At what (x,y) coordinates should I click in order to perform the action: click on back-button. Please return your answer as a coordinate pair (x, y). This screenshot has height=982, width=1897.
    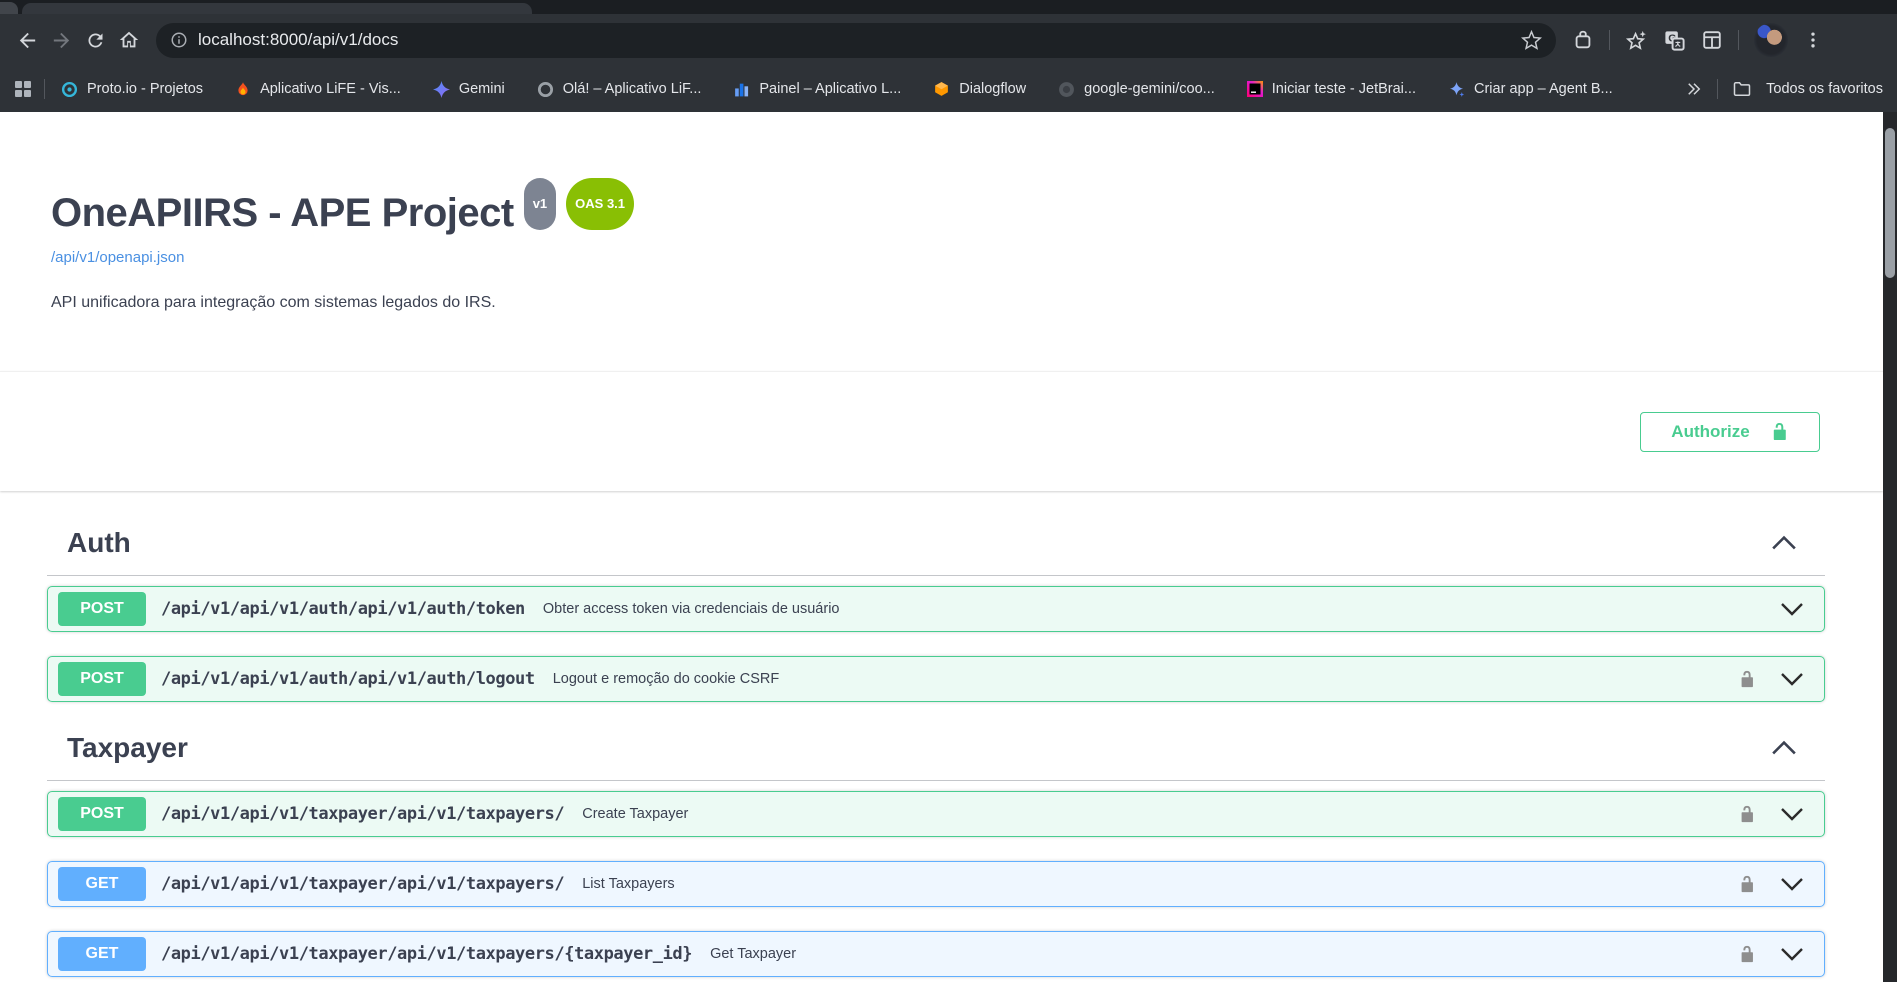
    Looking at the image, I should click on (27, 40).